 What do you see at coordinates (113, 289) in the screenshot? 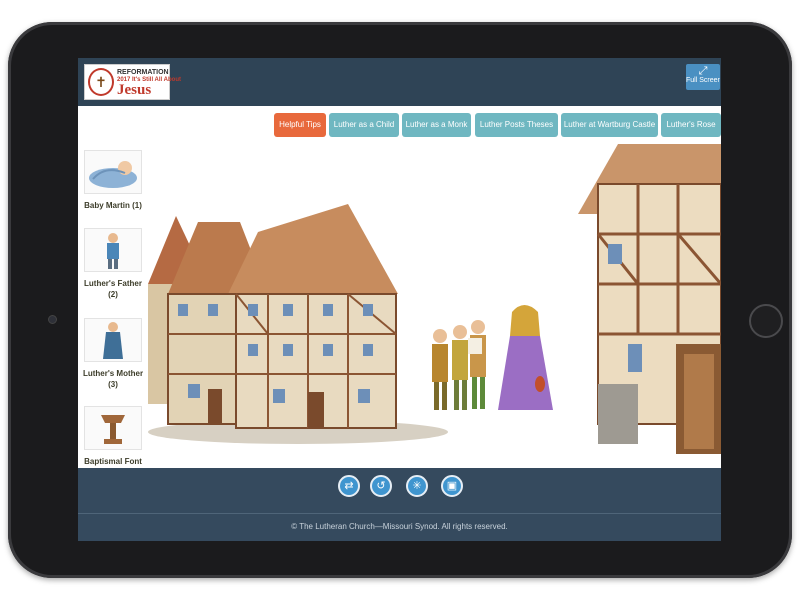
I see `sidebar-item-label: Luther's Father (2)` at bounding box center [113, 289].